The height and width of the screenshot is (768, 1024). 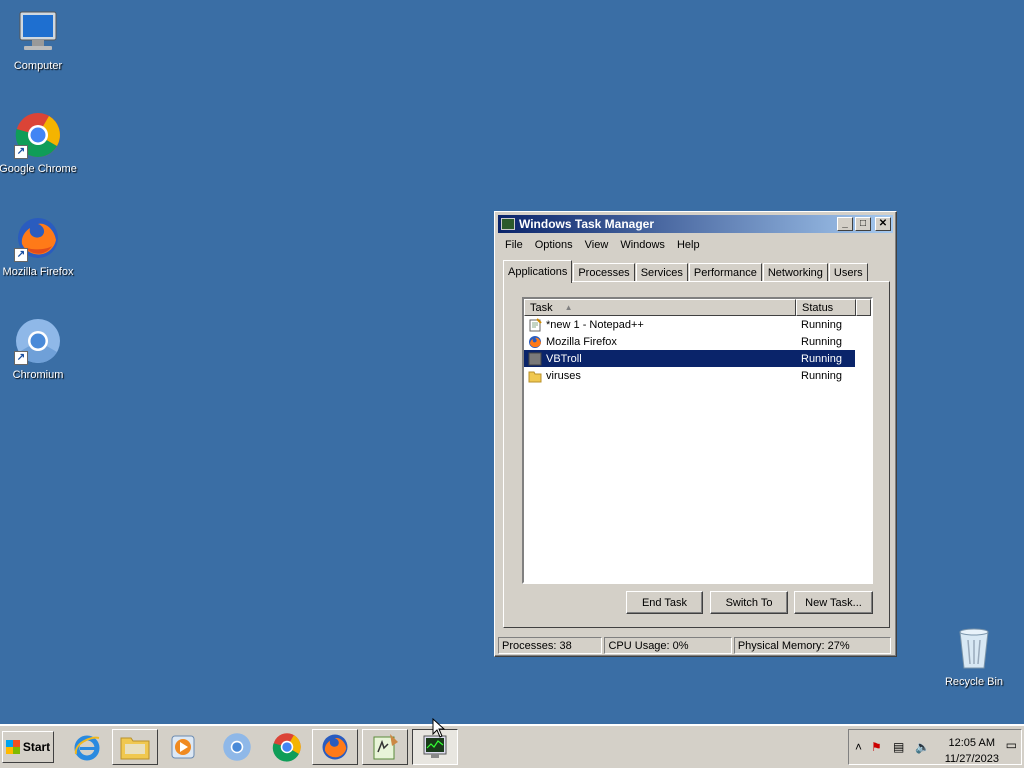 I want to click on menu-help: Help, so click(x=688, y=245).